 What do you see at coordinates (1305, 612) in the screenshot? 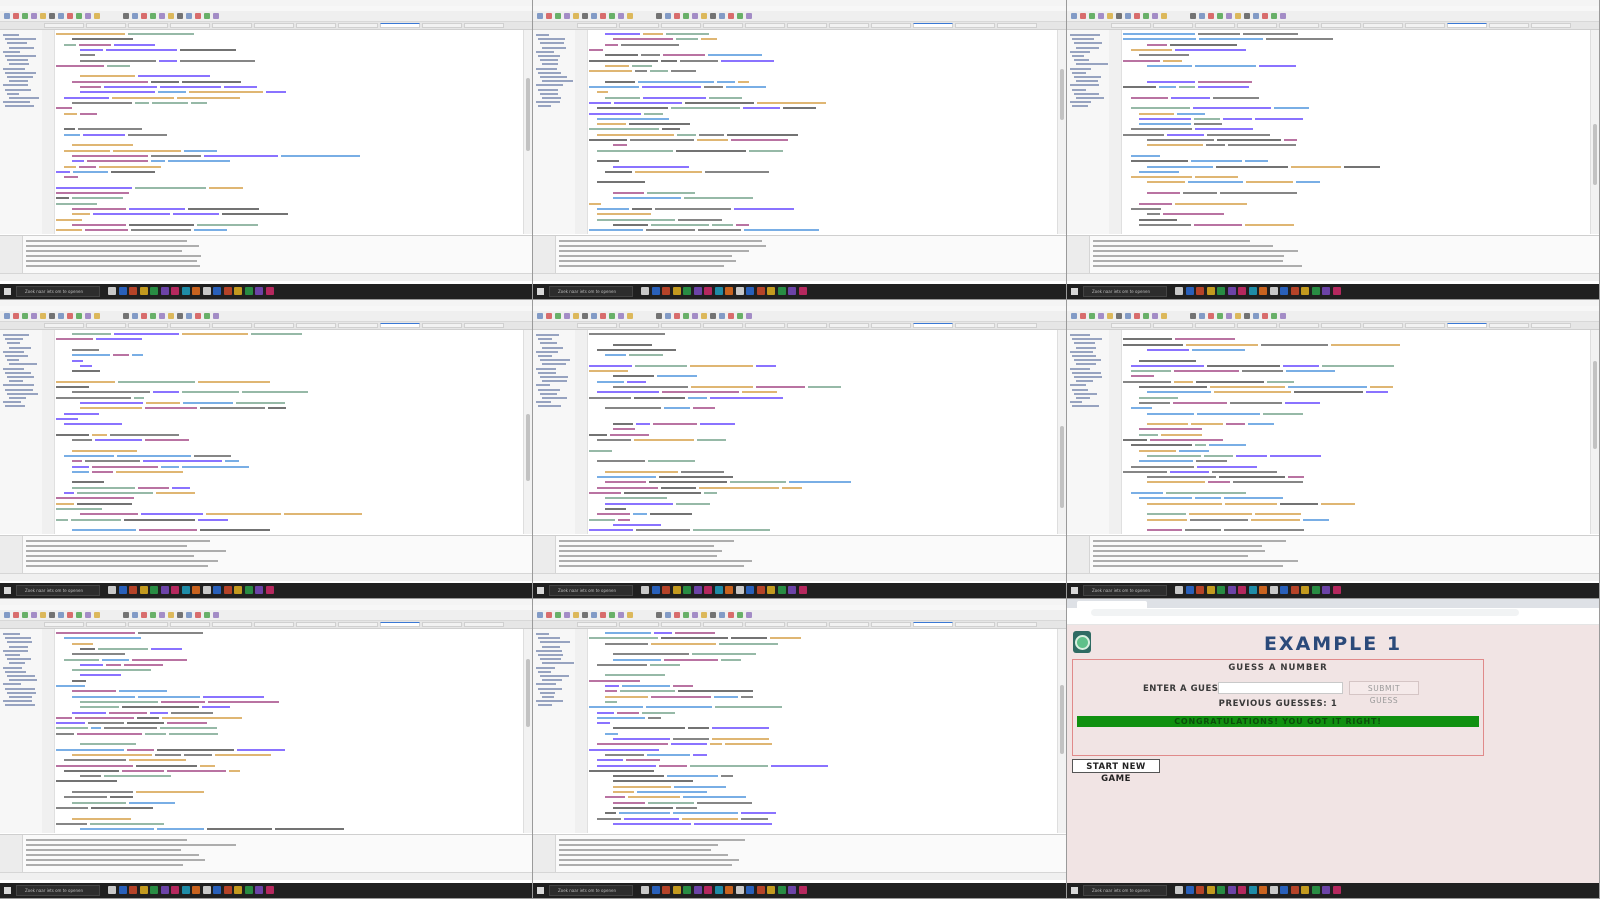
I see `url-field` at bounding box center [1305, 612].